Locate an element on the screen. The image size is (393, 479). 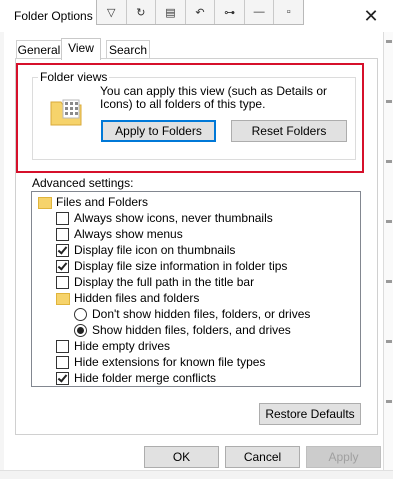
settings-category: Files and Folders is located at coordinates (199, 202).